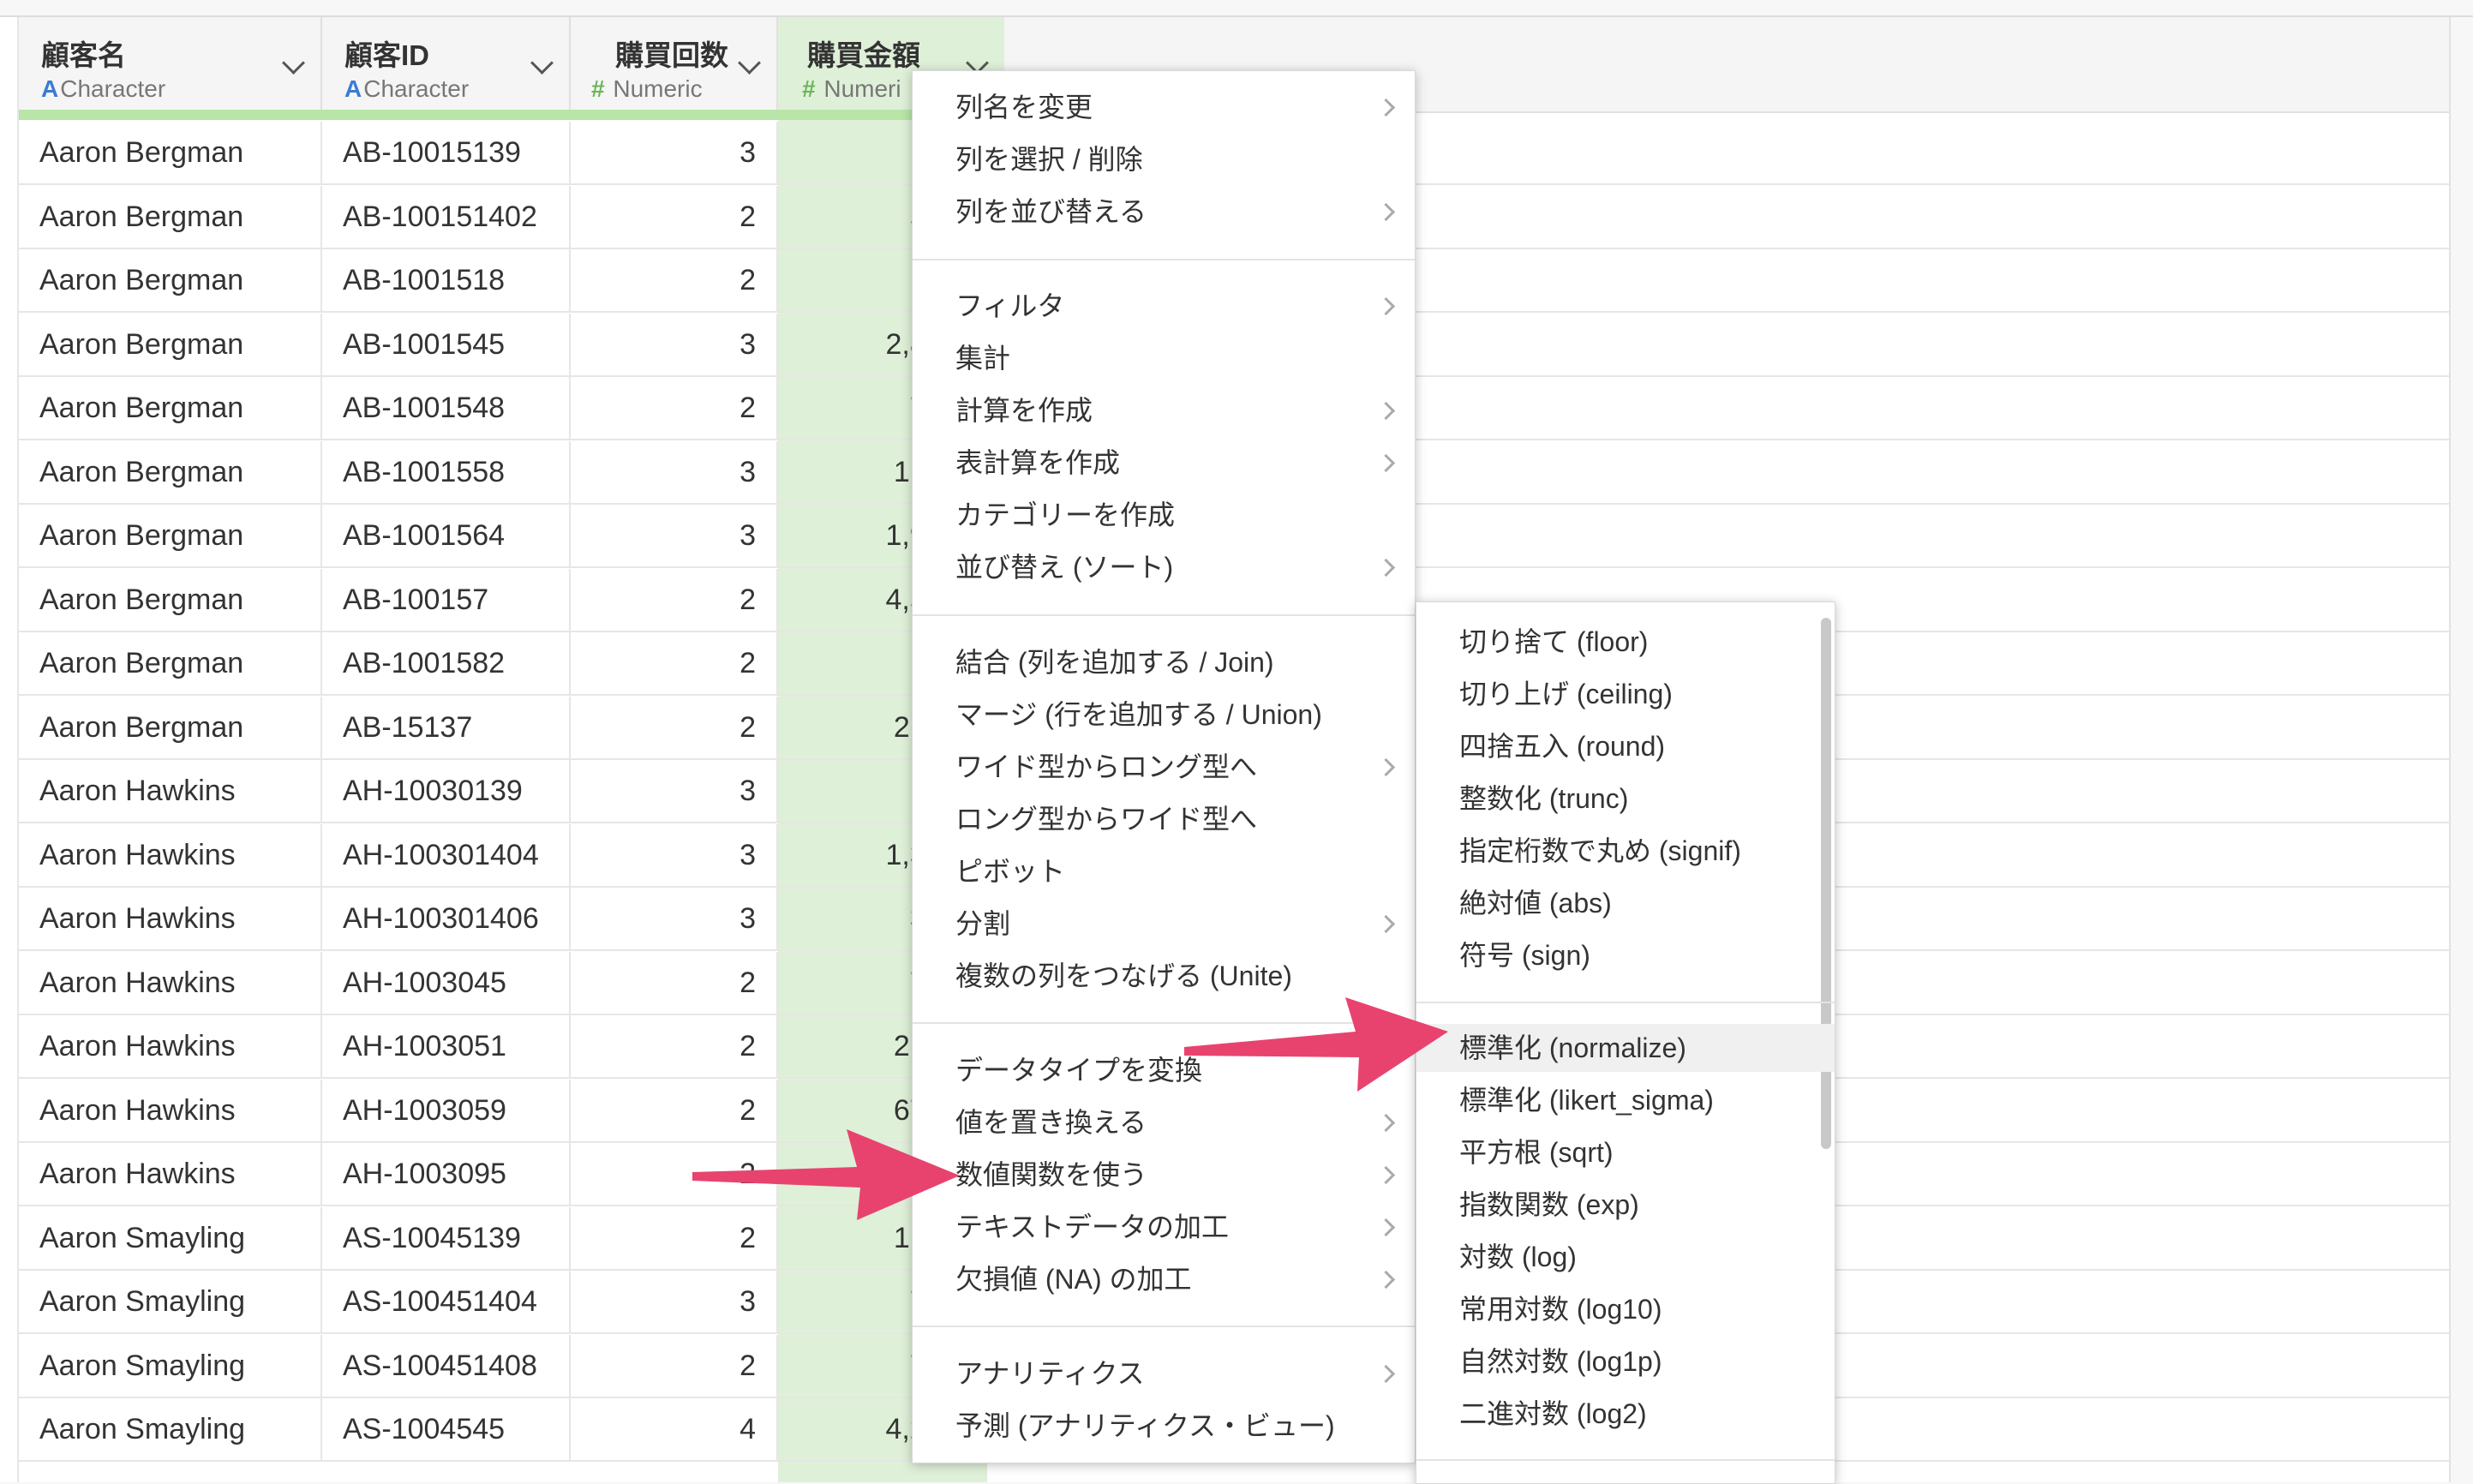 This screenshot has height=1484, width=2473. I want to click on annotation-arrows, so click(1070, 1108).